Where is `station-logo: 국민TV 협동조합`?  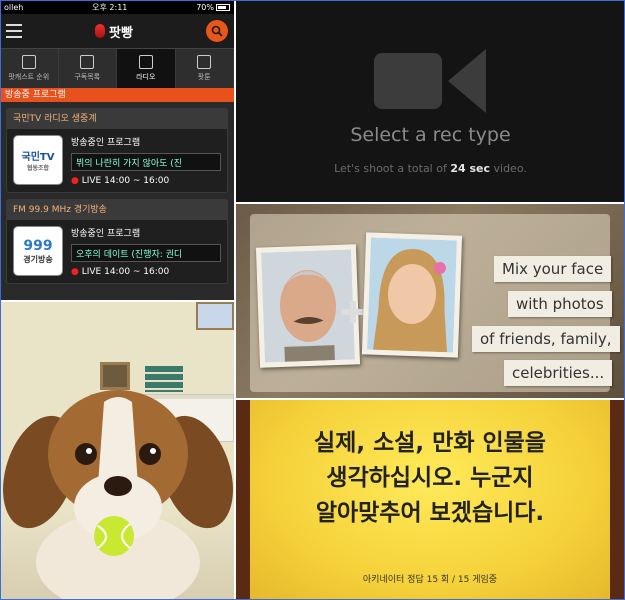 station-logo: 국민TV 협동조합 is located at coordinates (38, 160).